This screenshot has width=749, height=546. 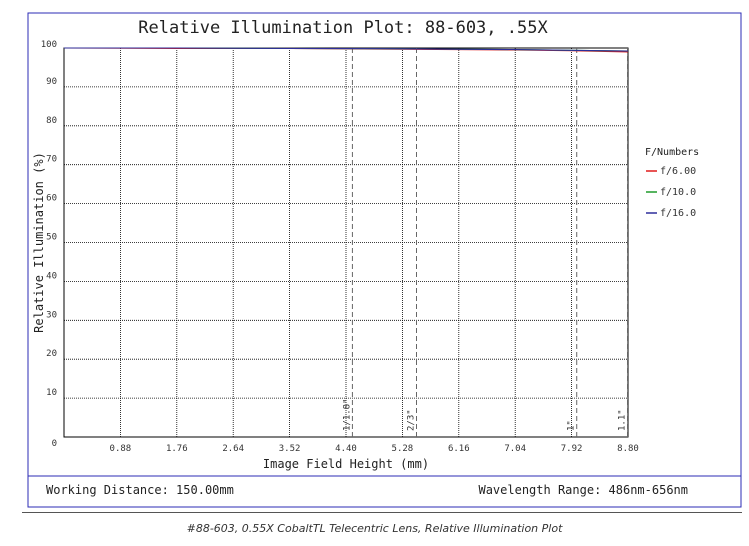 I want to click on x-tick-label: 1.76, so click(x=177, y=449).